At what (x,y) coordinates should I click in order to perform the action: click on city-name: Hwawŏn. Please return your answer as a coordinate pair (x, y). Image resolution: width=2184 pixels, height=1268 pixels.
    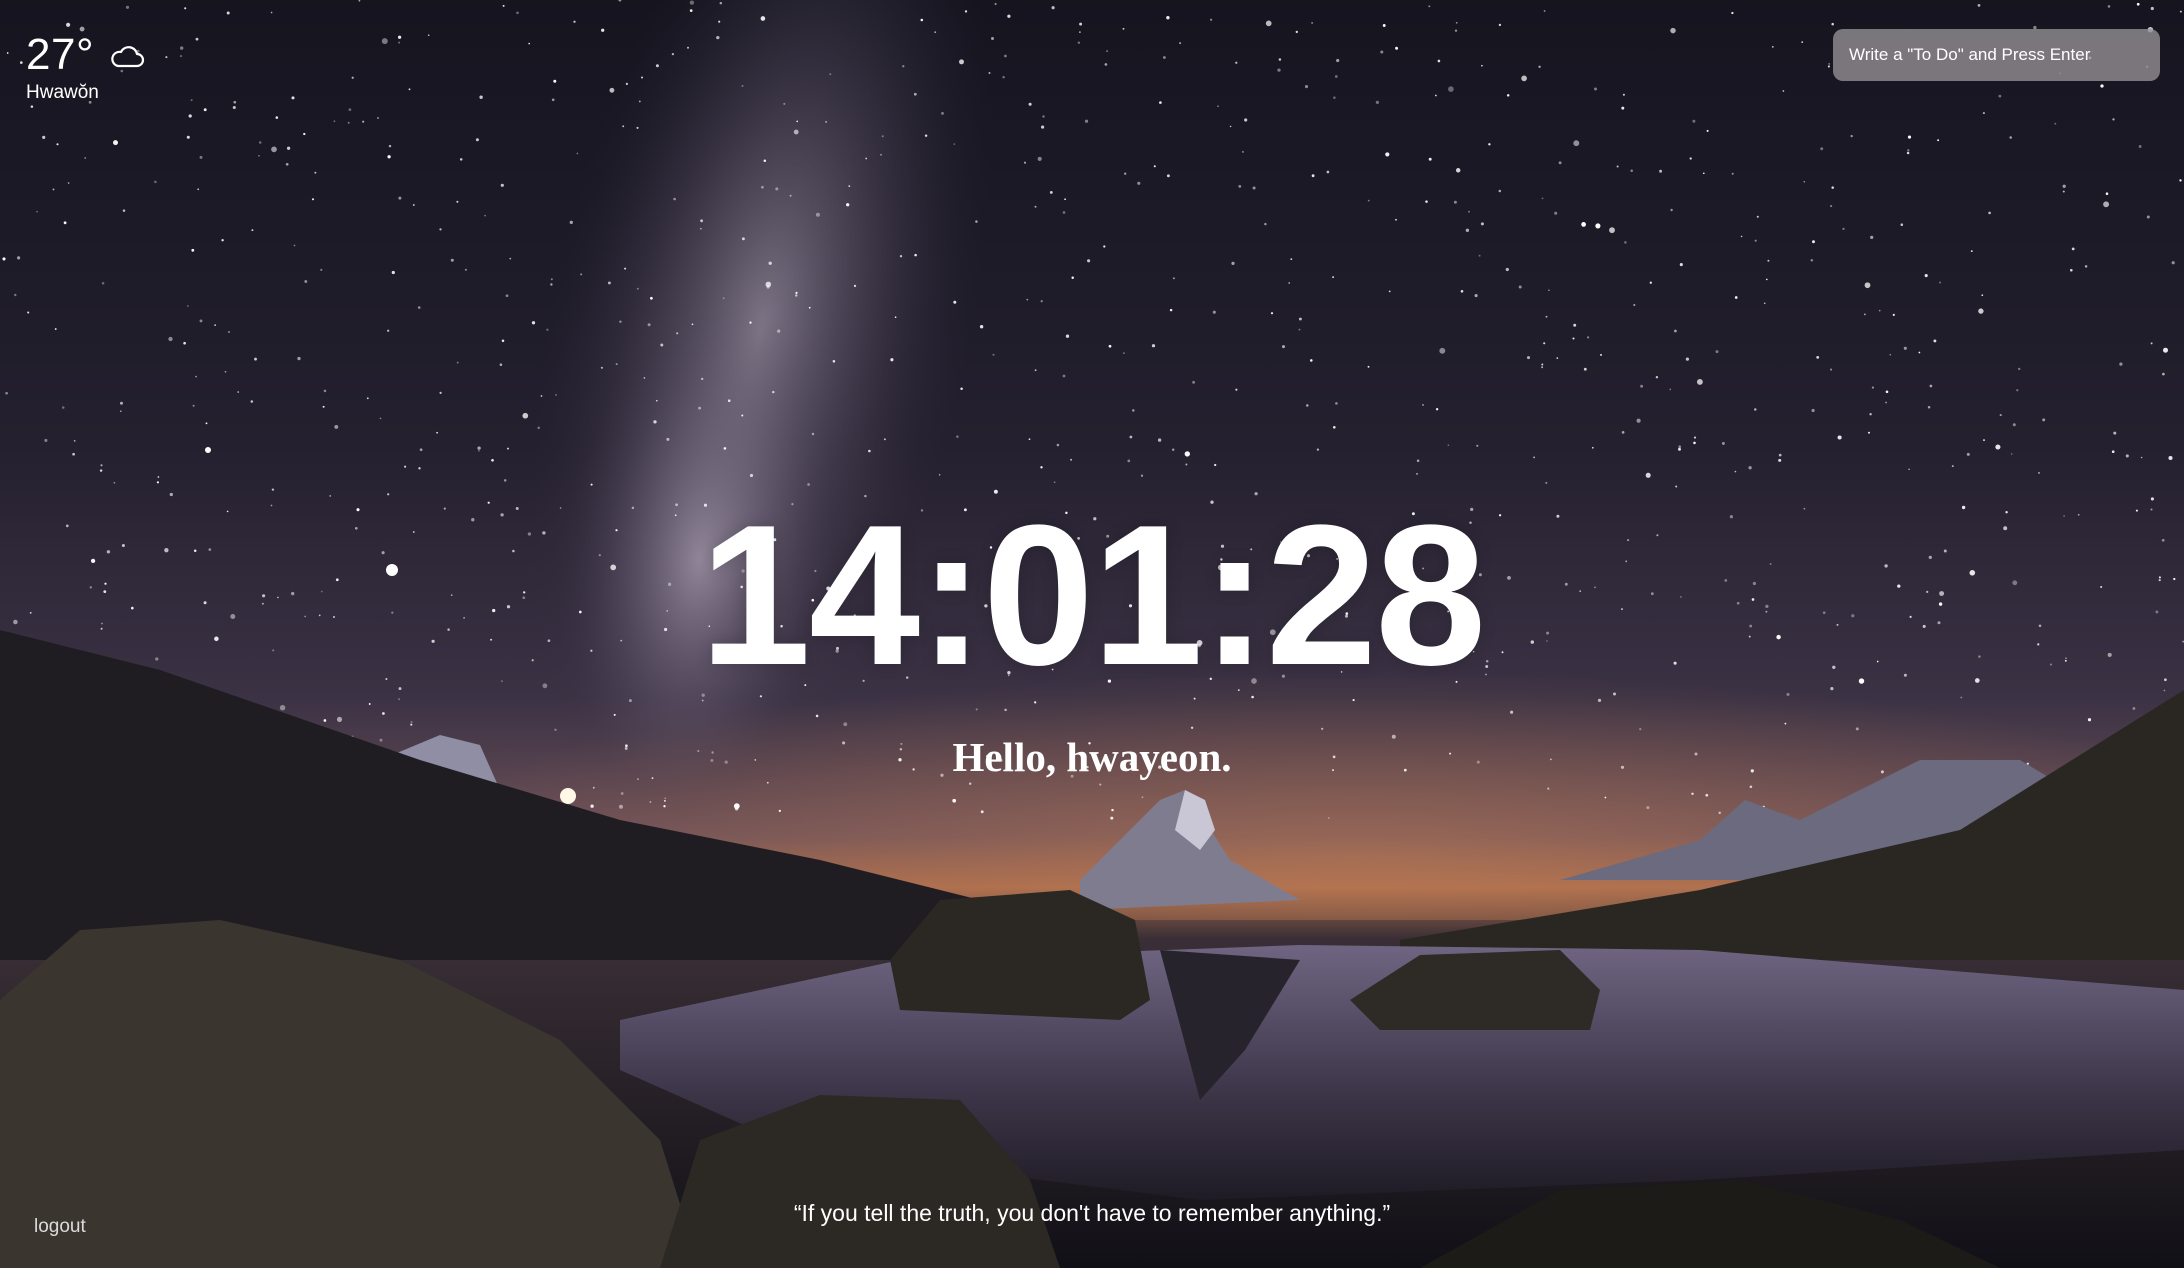
    Looking at the image, I should click on (62, 92).